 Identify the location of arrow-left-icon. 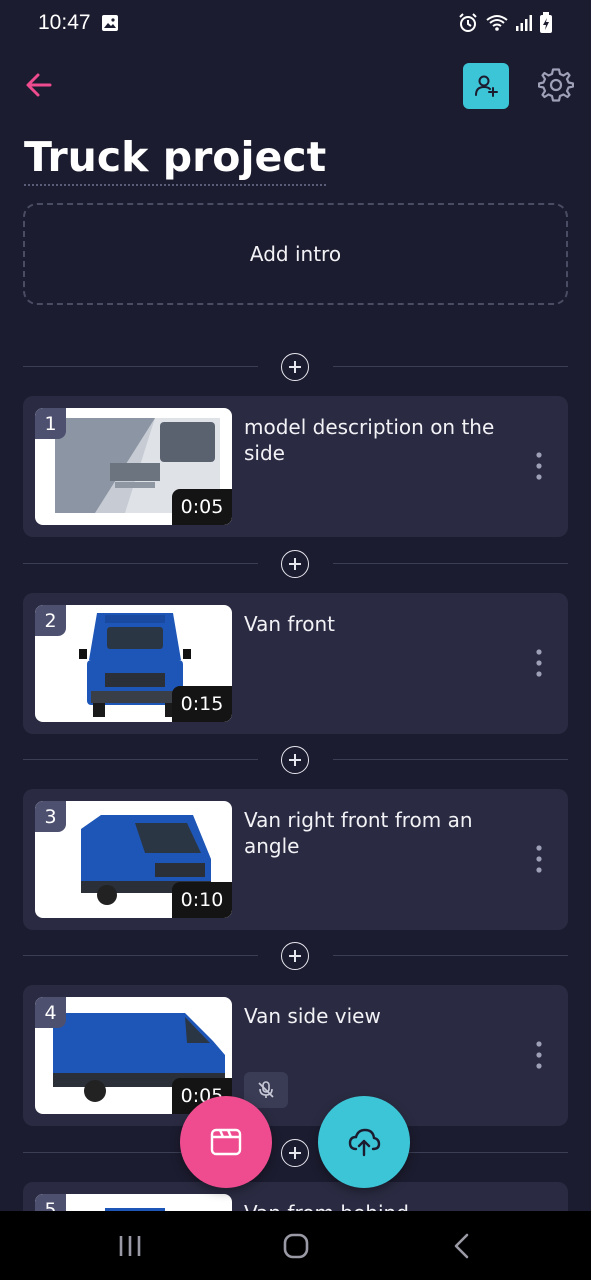
(39, 85).